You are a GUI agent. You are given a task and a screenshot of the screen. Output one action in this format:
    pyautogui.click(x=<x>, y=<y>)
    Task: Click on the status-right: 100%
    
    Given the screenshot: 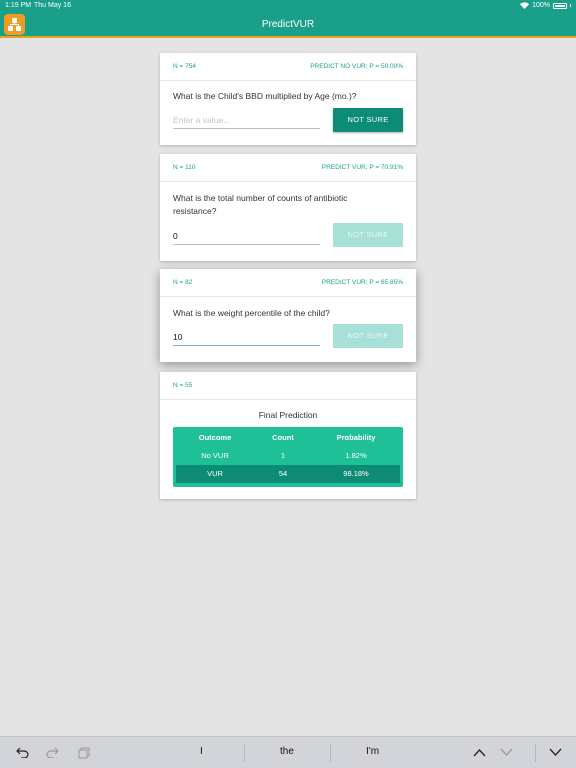 What is the action you would take?
    pyautogui.click(x=545, y=5)
    